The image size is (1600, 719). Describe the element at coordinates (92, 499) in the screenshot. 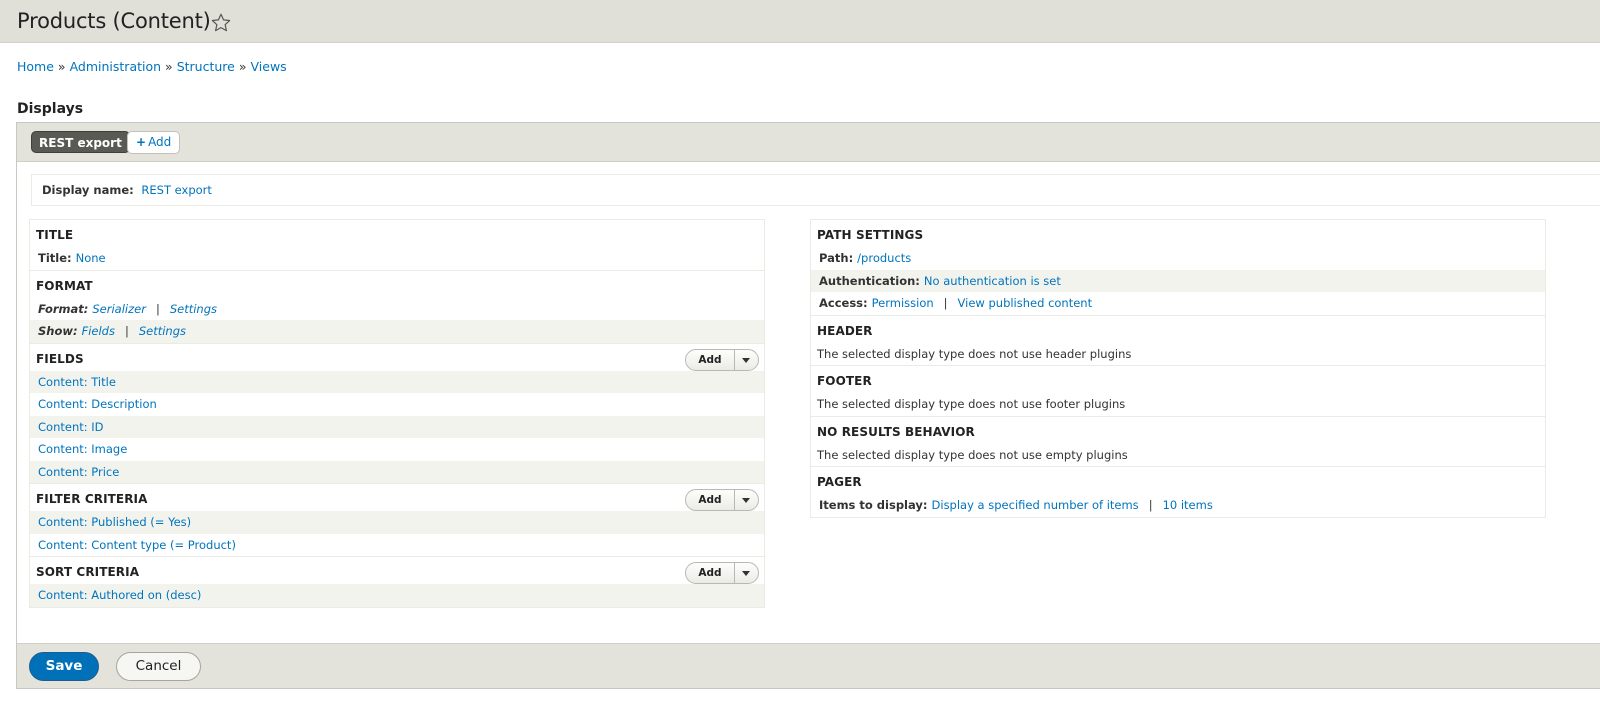

I see `section-title: FILTER CRITERIA` at that location.